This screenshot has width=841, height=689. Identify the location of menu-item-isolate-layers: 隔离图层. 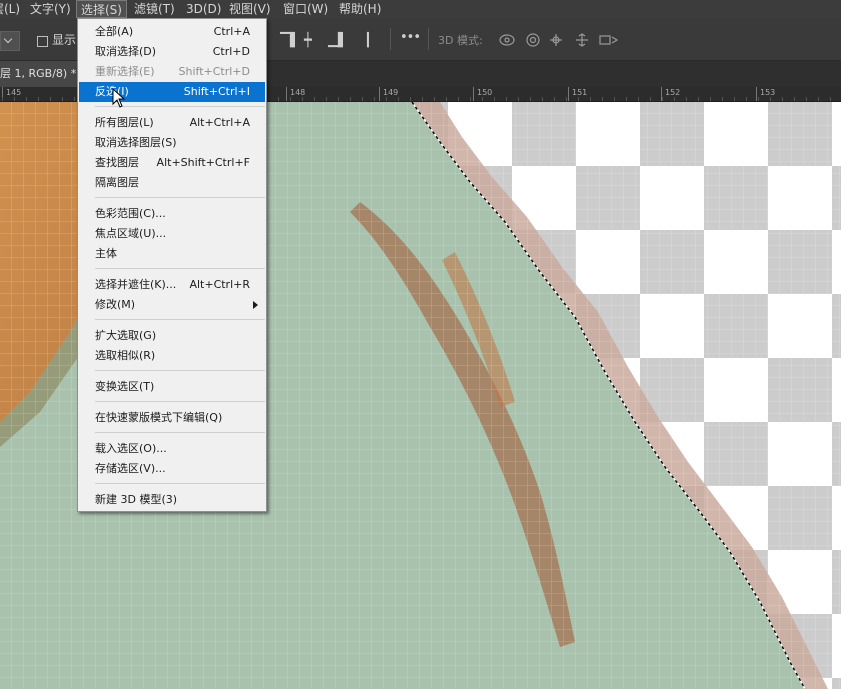
(172, 183).